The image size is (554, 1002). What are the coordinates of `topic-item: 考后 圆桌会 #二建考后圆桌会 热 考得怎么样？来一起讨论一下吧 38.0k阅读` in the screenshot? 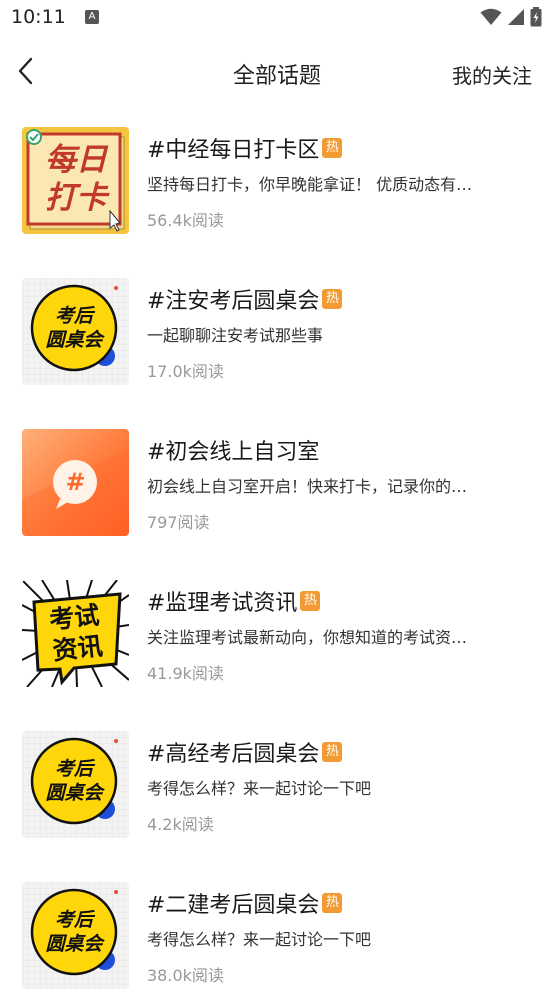 It's located at (277, 937).